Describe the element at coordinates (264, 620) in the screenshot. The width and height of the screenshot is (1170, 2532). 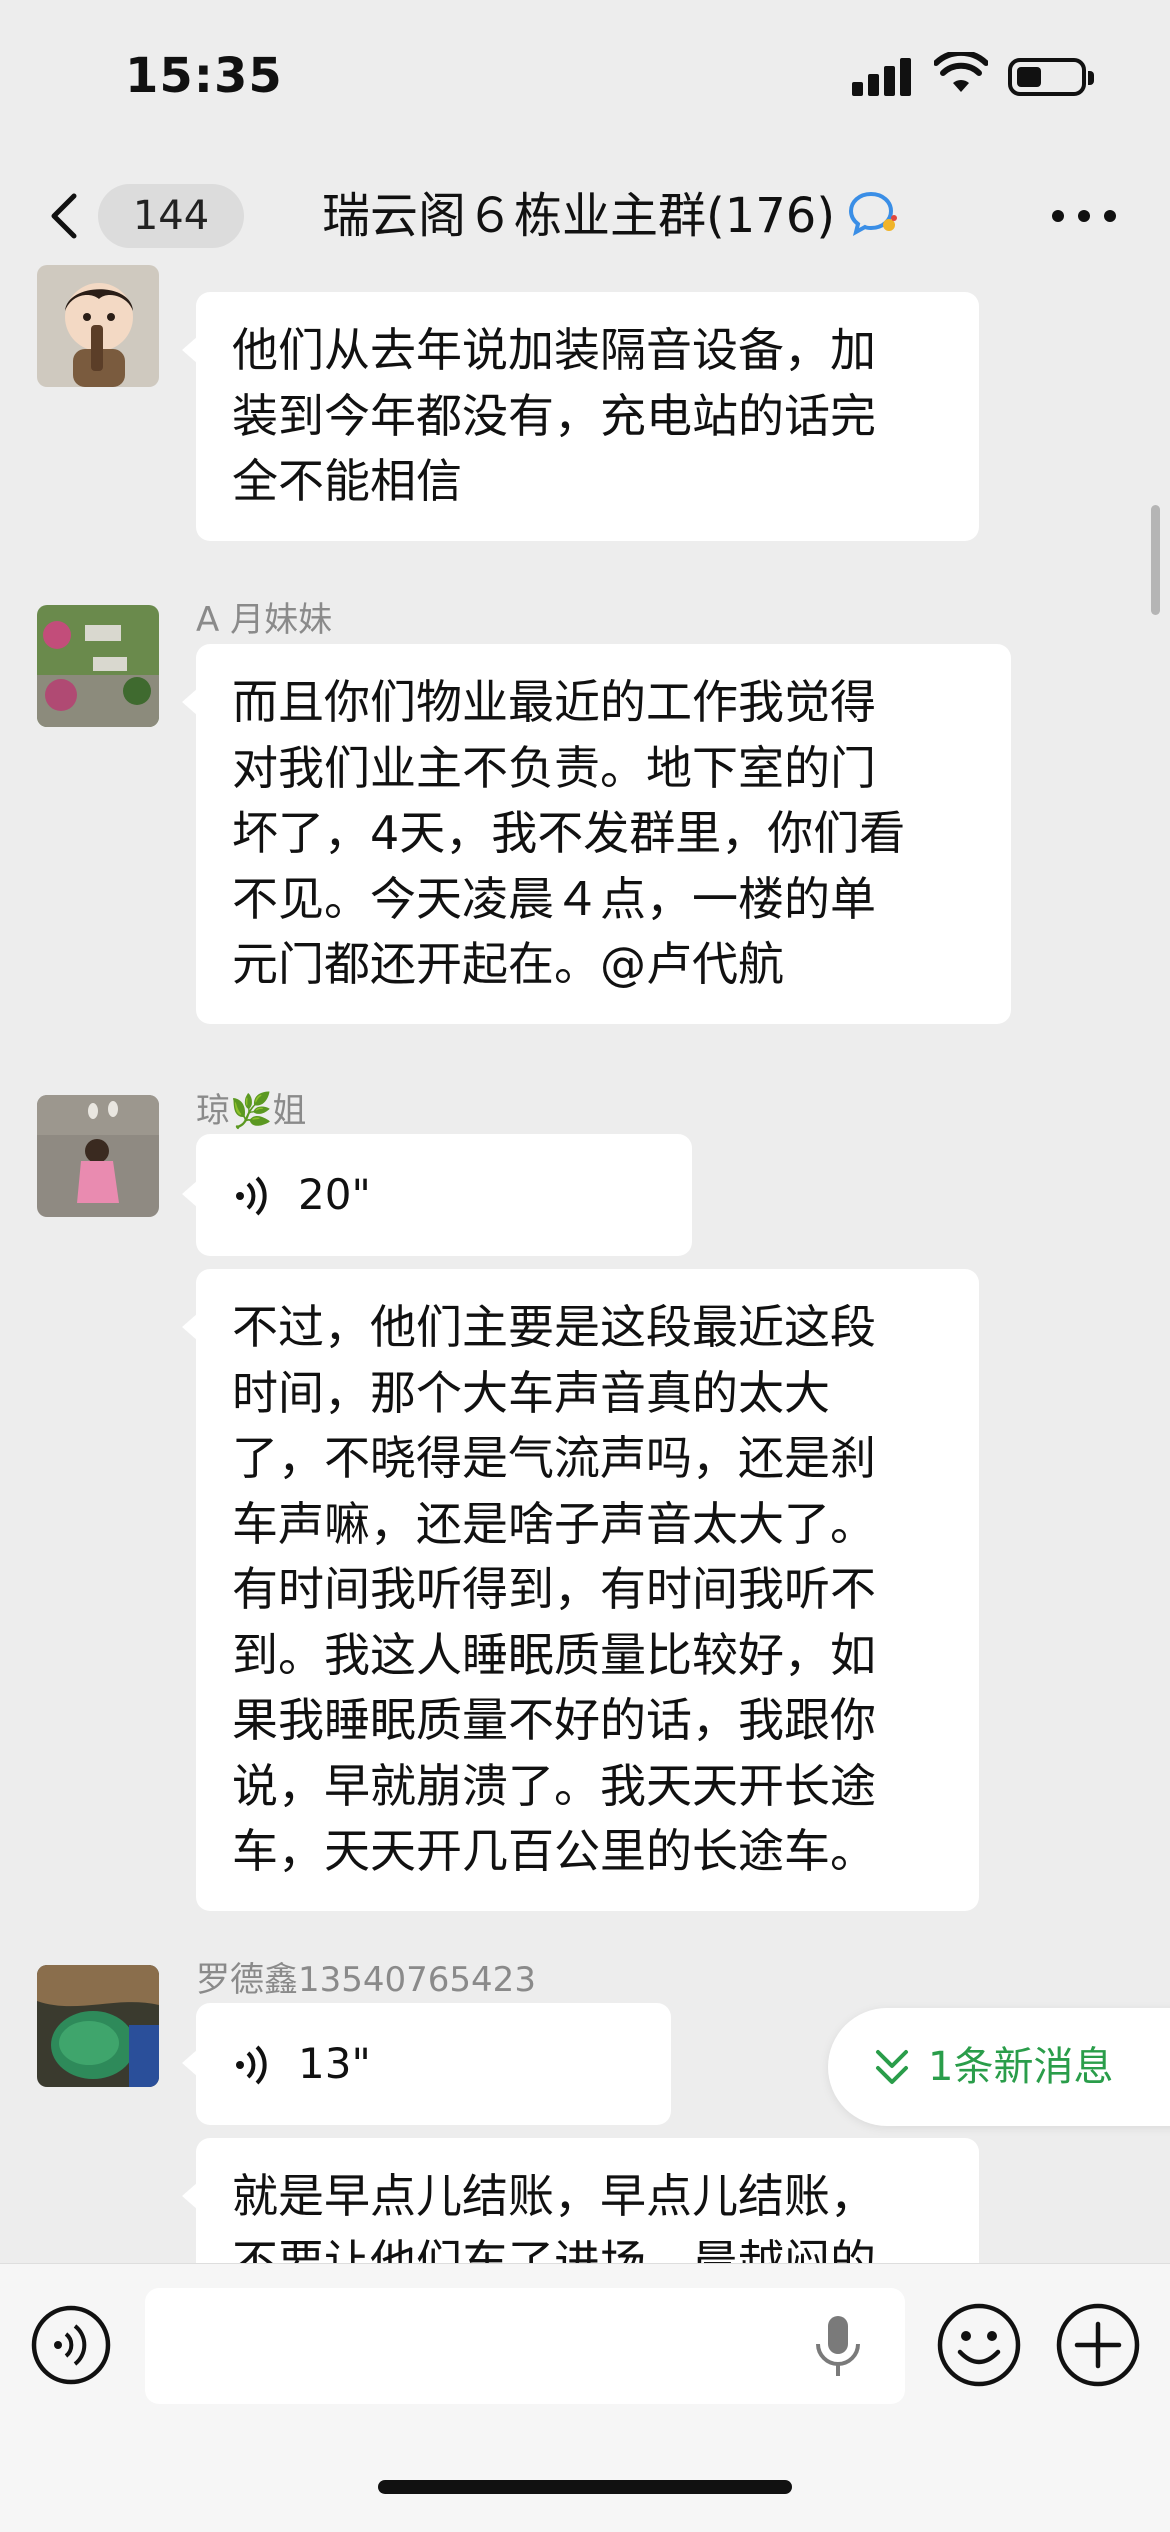
I see `sender-name: A 月妹妹` at that location.